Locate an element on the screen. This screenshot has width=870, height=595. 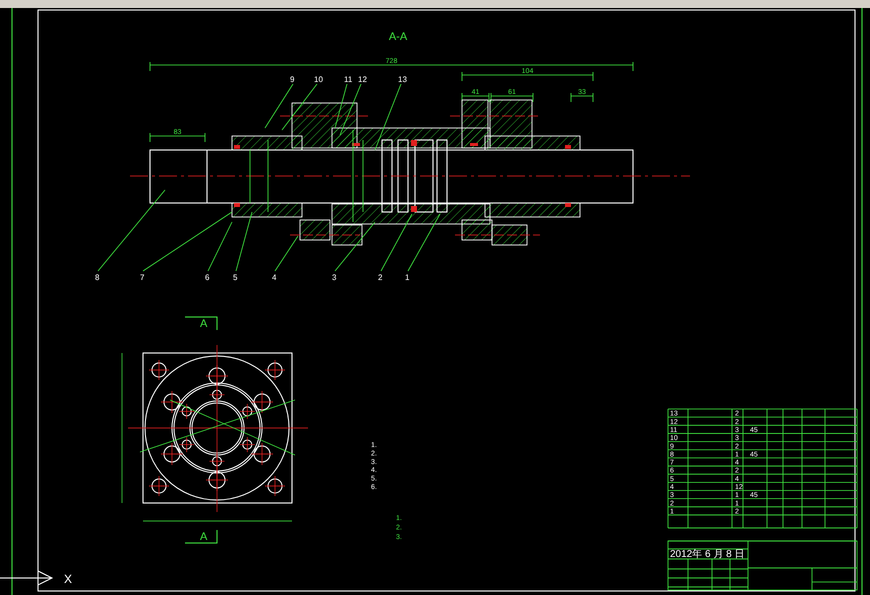
part-number: 12 is located at coordinates (362, 79).